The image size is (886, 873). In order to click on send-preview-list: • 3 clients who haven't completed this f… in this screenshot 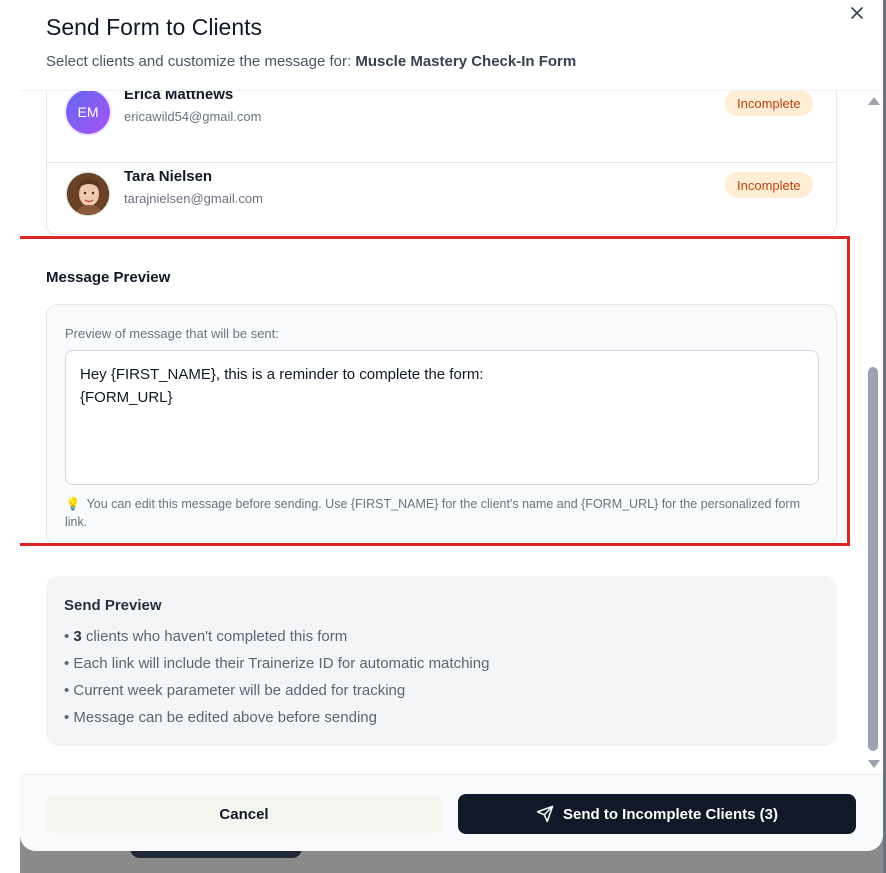, I will do `click(276, 681)`.